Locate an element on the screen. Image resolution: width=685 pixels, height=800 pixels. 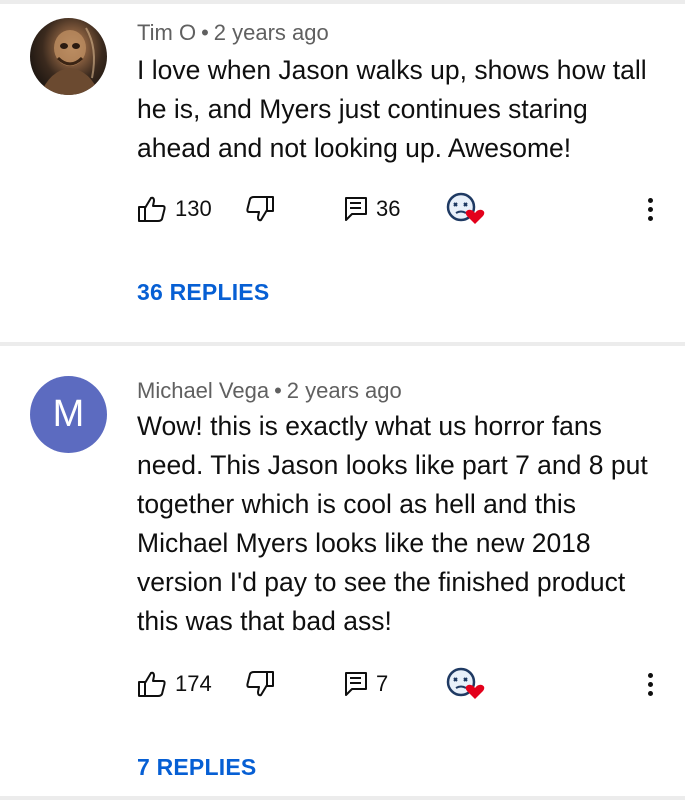
view-replies-link: 36 REPLIES is located at coordinates (203, 292).